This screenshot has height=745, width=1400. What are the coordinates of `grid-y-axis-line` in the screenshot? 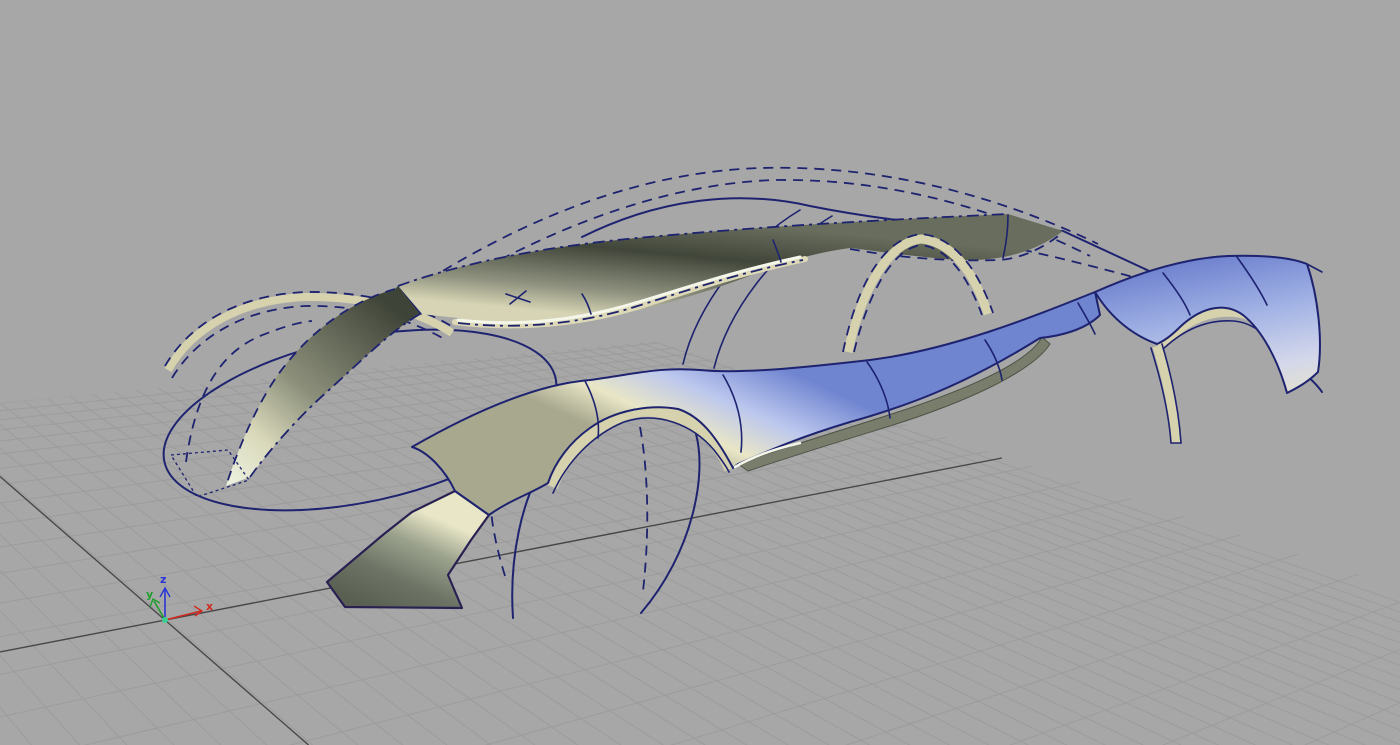 It's located at (155, 610).